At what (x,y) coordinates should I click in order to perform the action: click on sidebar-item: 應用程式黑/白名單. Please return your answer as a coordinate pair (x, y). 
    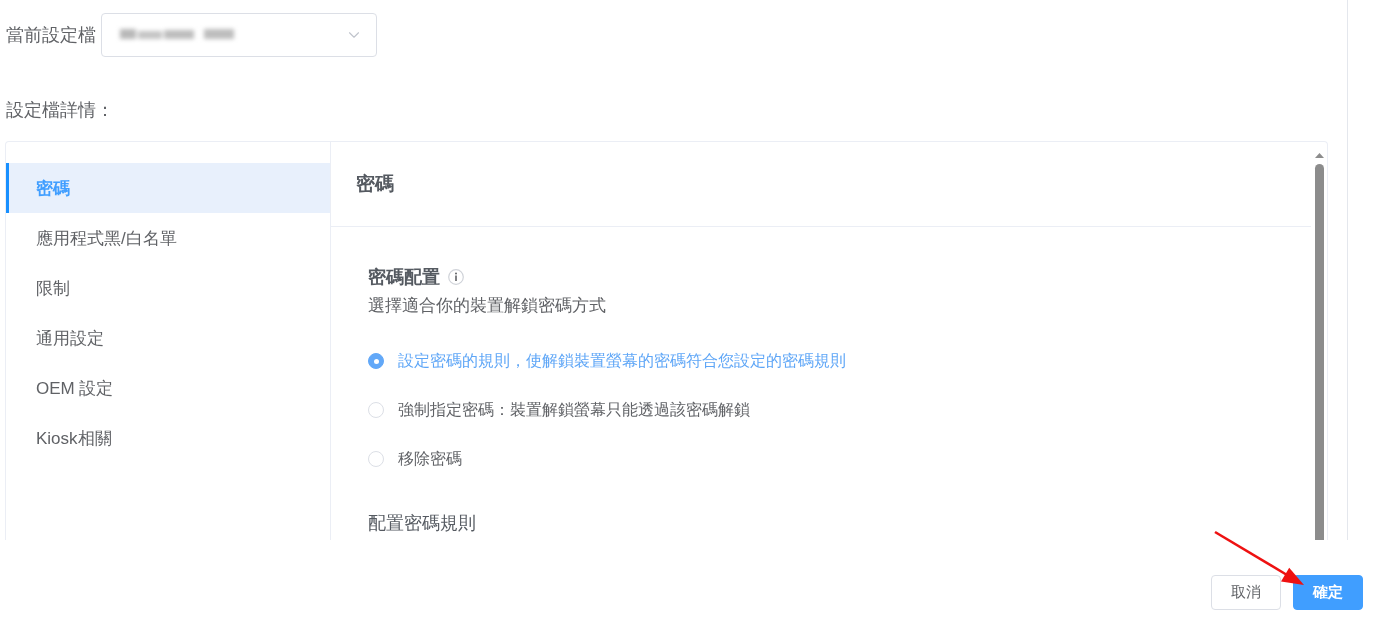
    Looking at the image, I should click on (168, 238).